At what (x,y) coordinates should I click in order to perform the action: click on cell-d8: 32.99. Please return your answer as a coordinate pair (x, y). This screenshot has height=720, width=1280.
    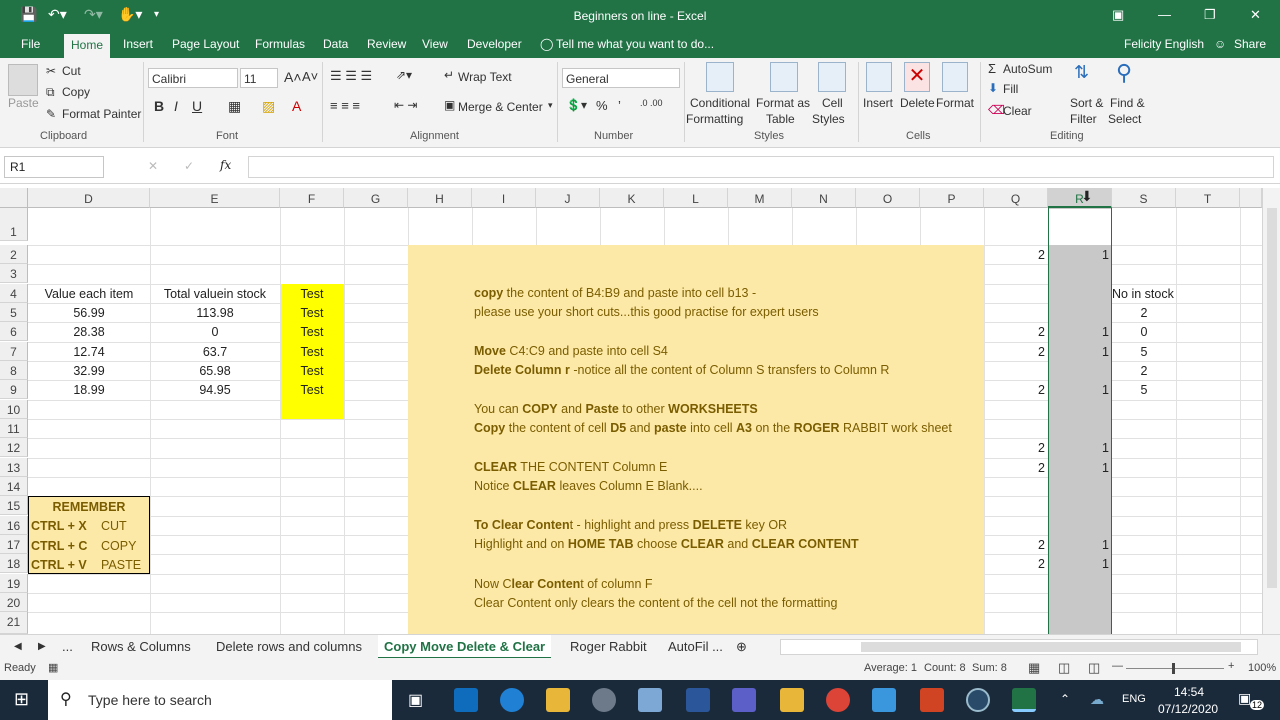
    Looking at the image, I should click on (89, 371).